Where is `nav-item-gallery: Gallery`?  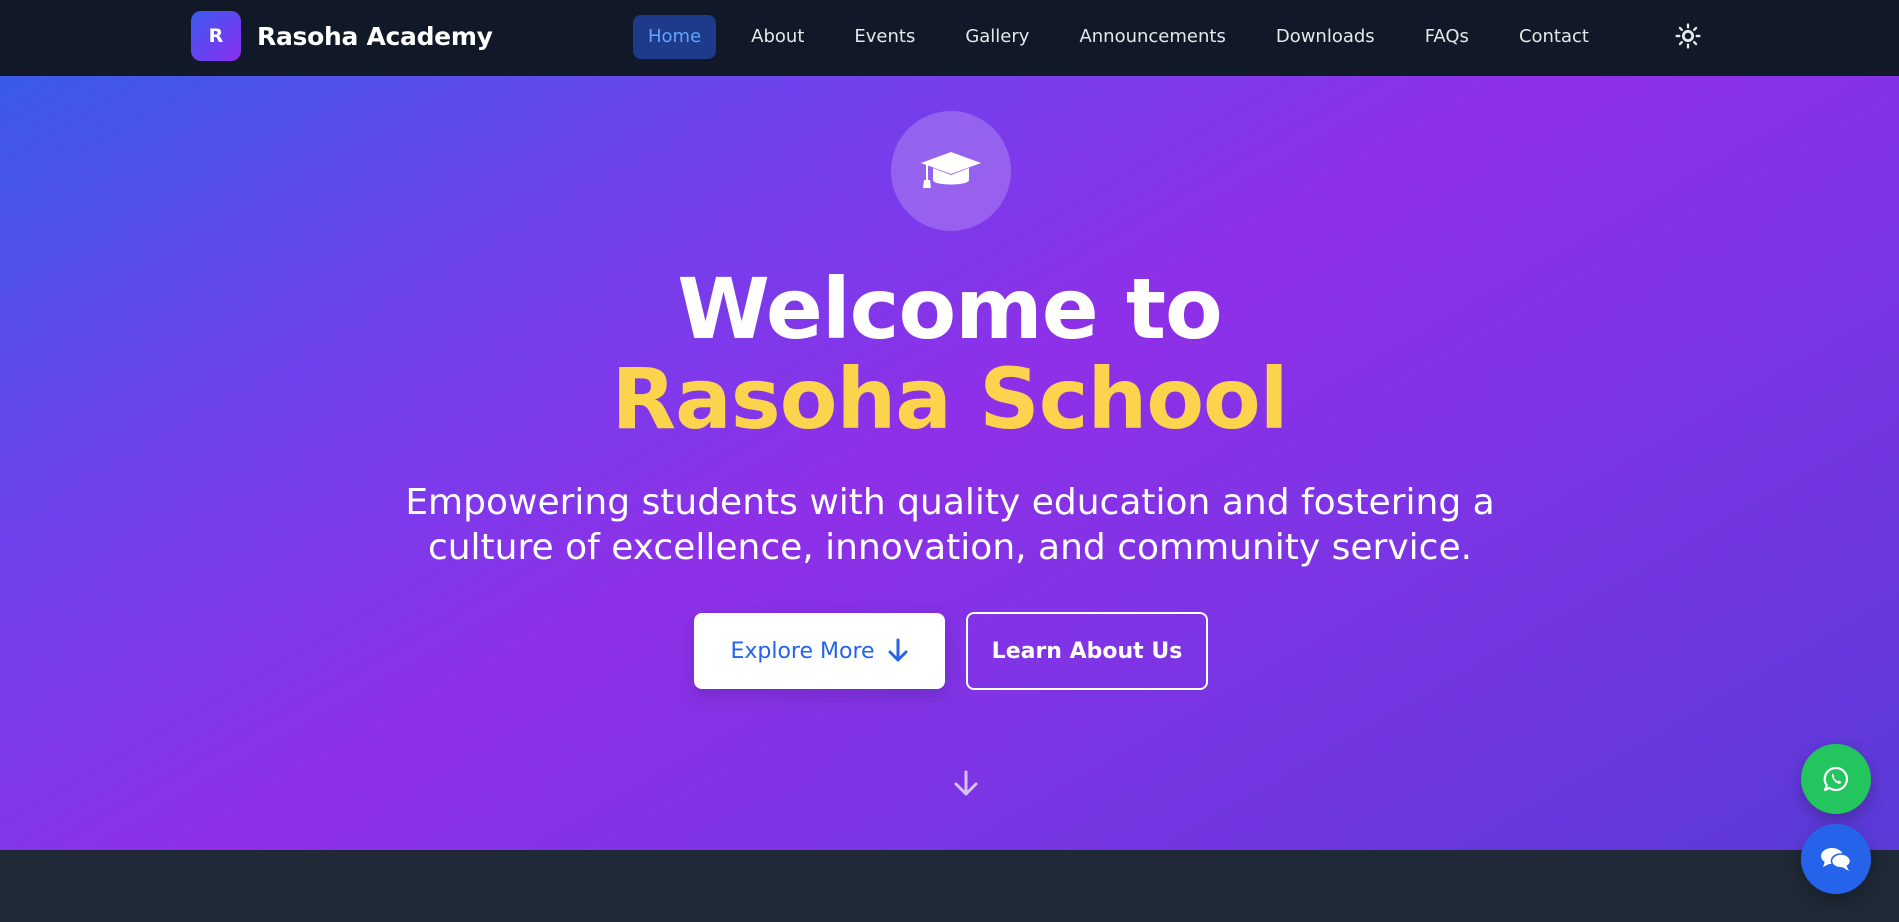
nav-item-gallery: Gallery is located at coordinates (997, 37).